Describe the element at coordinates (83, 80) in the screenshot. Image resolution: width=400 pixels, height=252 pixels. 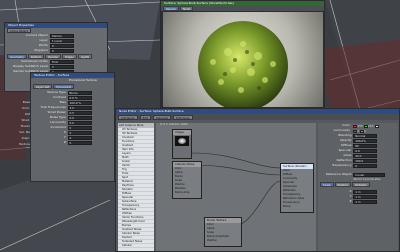
I see `texture-subtitle: Procedural Texture` at that location.